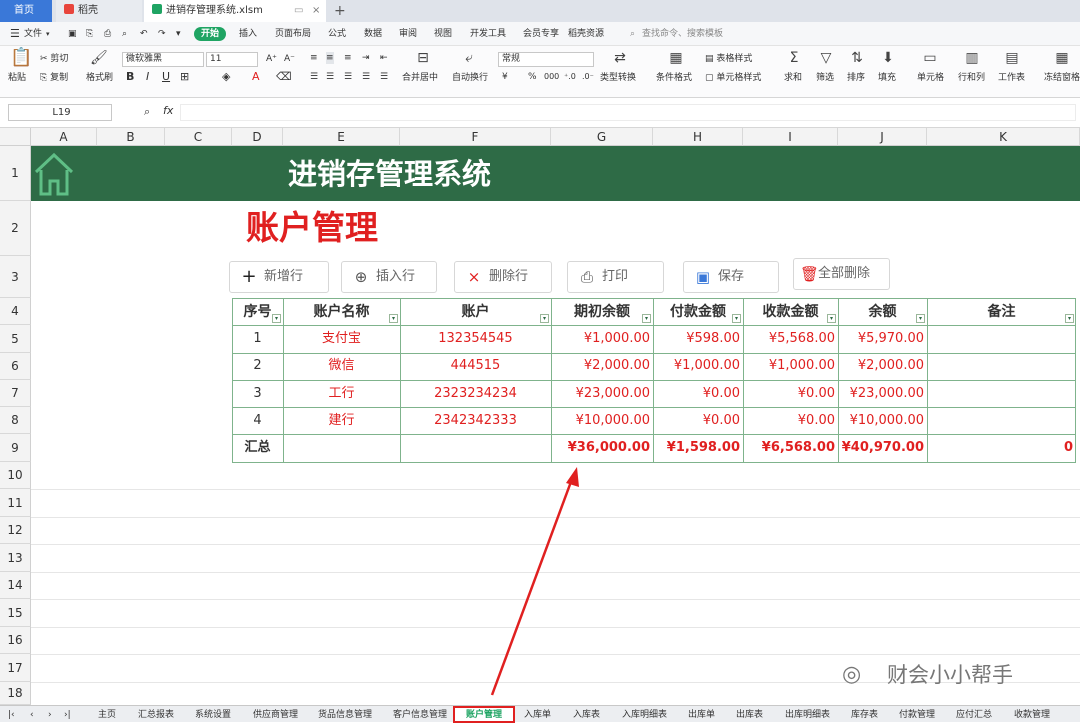  Describe the element at coordinates (99, 78) in the screenshot. I see `format-painter-button: 格式刷` at that location.